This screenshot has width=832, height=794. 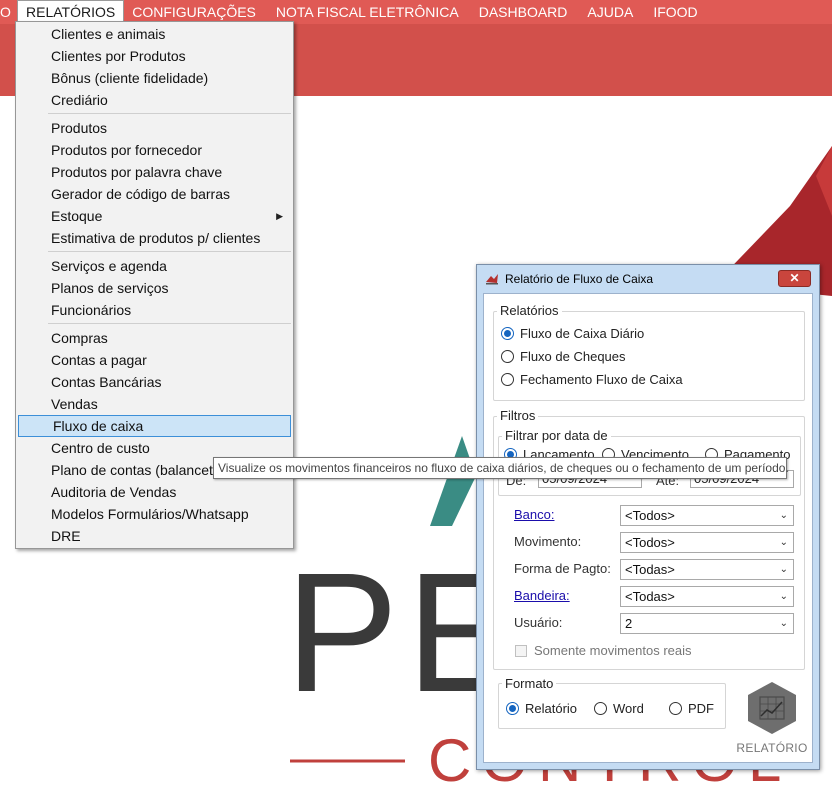 I want to click on banco-select: <Todos> ⌄, so click(x=707, y=515).